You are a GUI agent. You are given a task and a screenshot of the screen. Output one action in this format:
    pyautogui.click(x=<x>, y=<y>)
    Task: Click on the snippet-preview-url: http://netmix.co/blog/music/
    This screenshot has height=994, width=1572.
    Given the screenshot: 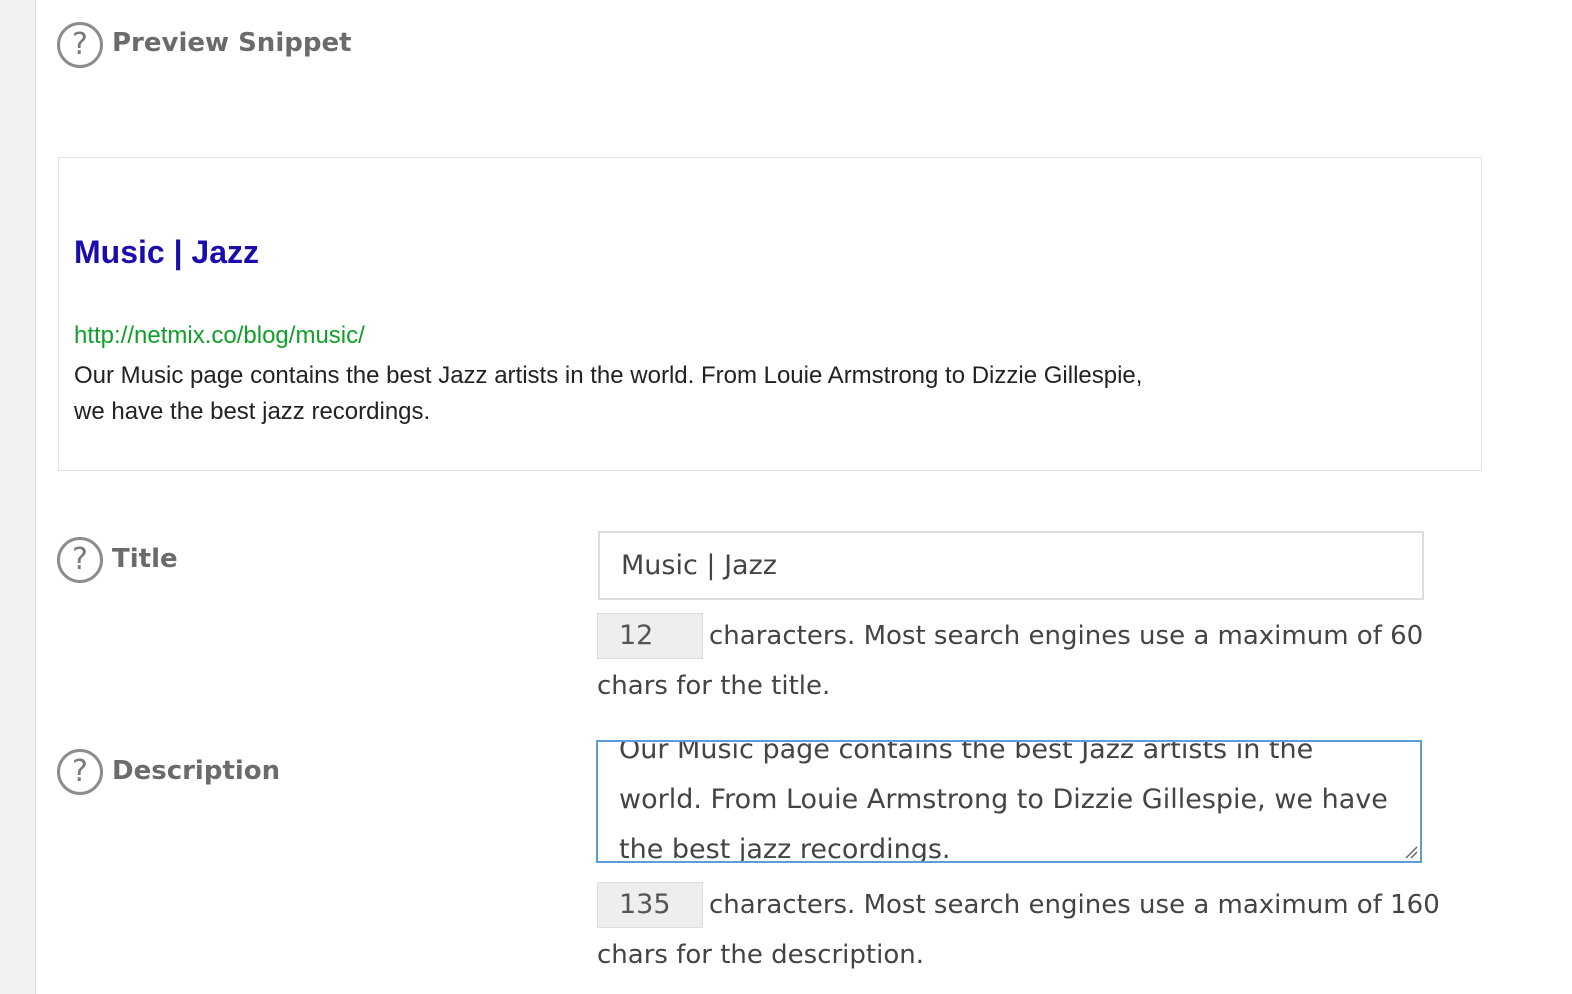 What is the action you would take?
    pyautogui.click(x=219, y=335)
    